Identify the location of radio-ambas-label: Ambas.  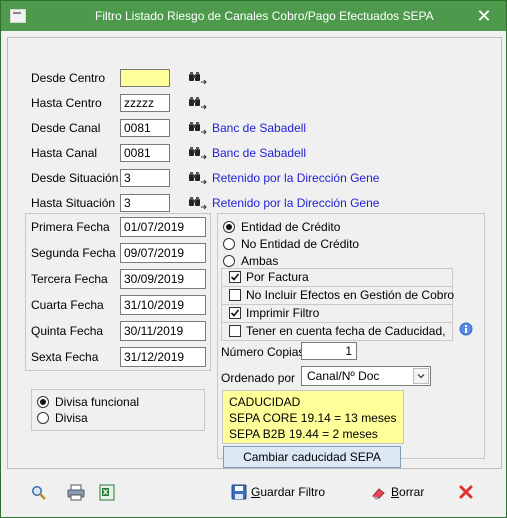
(260, 261).